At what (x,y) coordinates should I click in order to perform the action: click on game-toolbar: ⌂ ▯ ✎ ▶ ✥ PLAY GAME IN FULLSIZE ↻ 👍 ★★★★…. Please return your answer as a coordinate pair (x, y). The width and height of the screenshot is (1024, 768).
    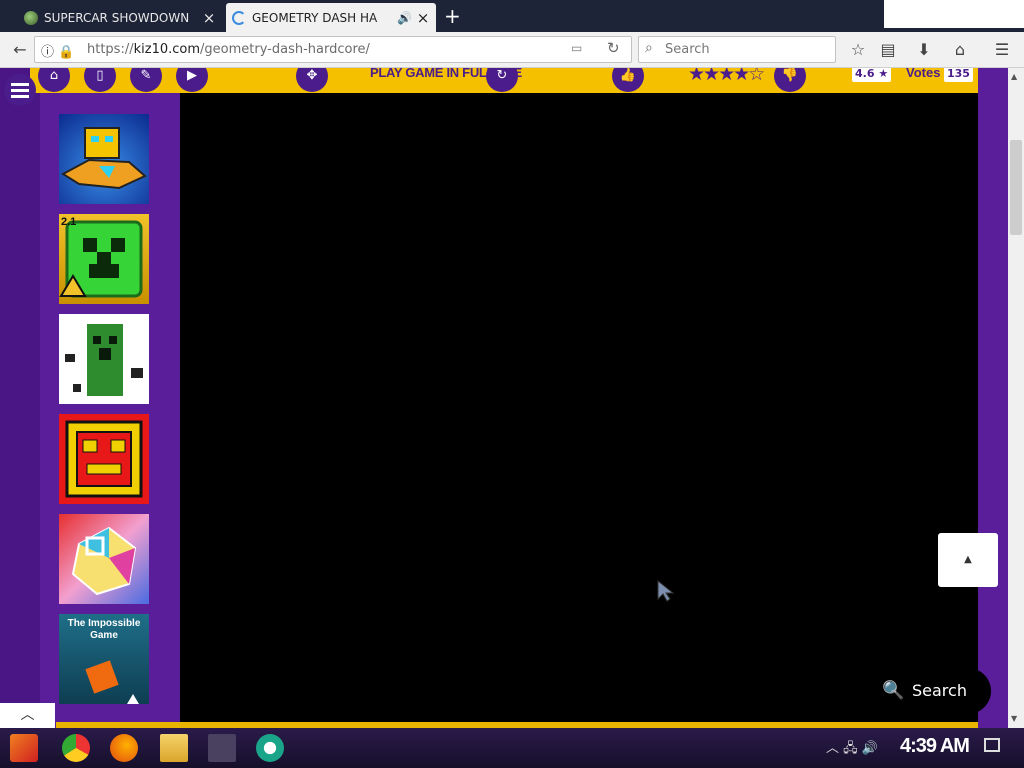
    Looking at the image, I should click on (504, 80).